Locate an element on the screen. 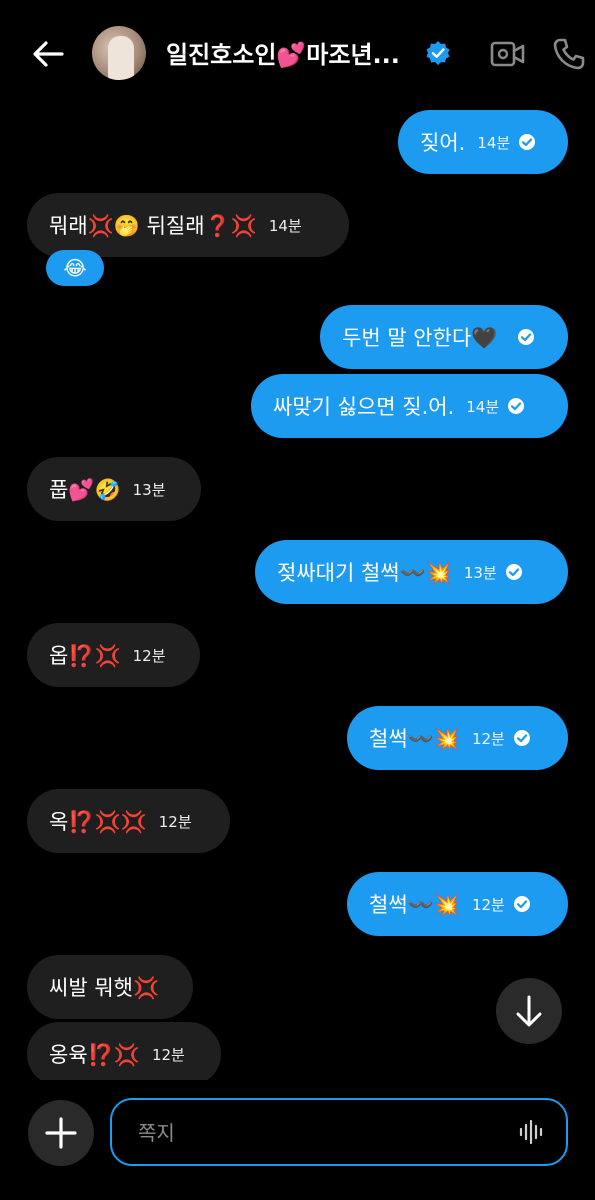  message-bubble-incoming: 씨발 뭐햇💢 is located at coordinates (110, 987).